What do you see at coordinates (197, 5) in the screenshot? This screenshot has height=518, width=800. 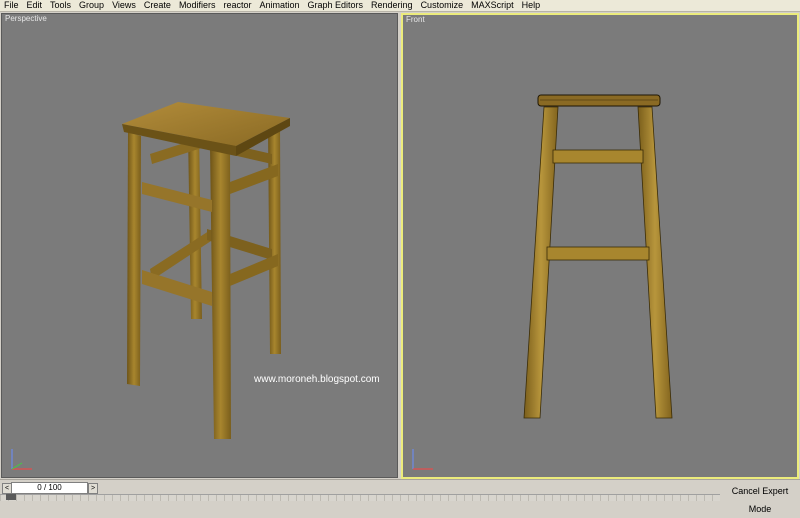 I see `menu-modifiers: Modifiers` at bounding box center [197, 5].